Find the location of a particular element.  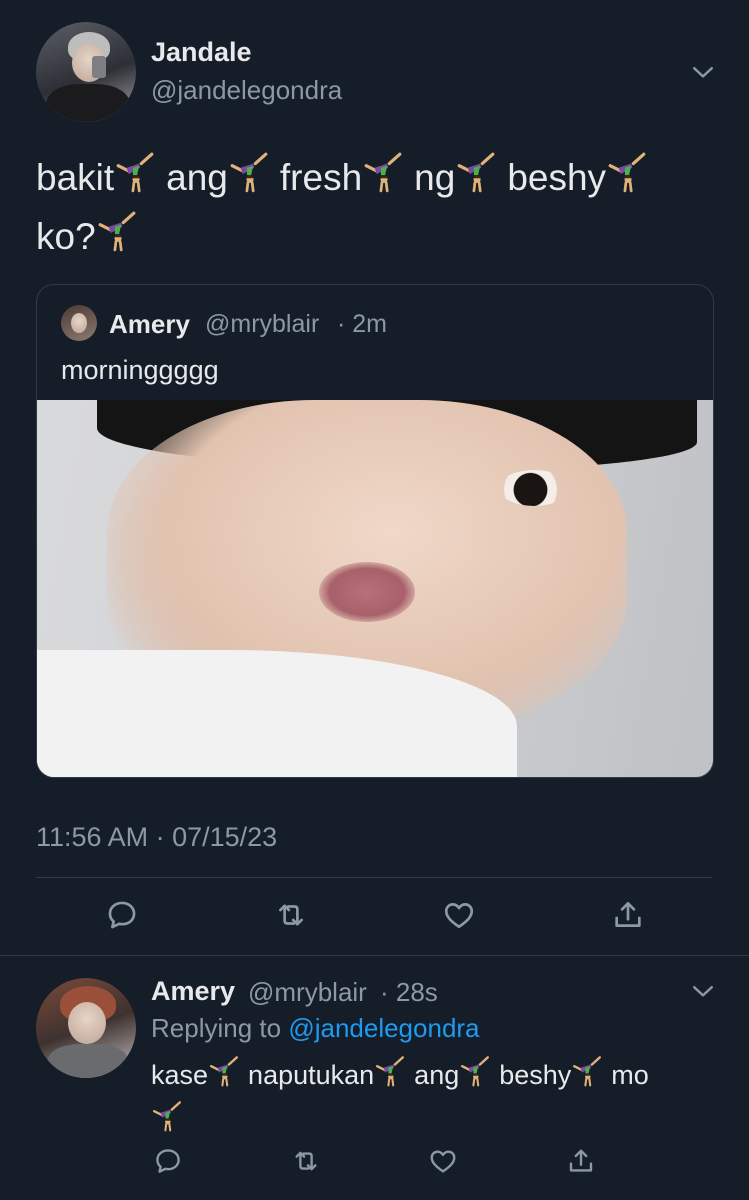

reply-reply-button is located at coordinates (168, 1161).